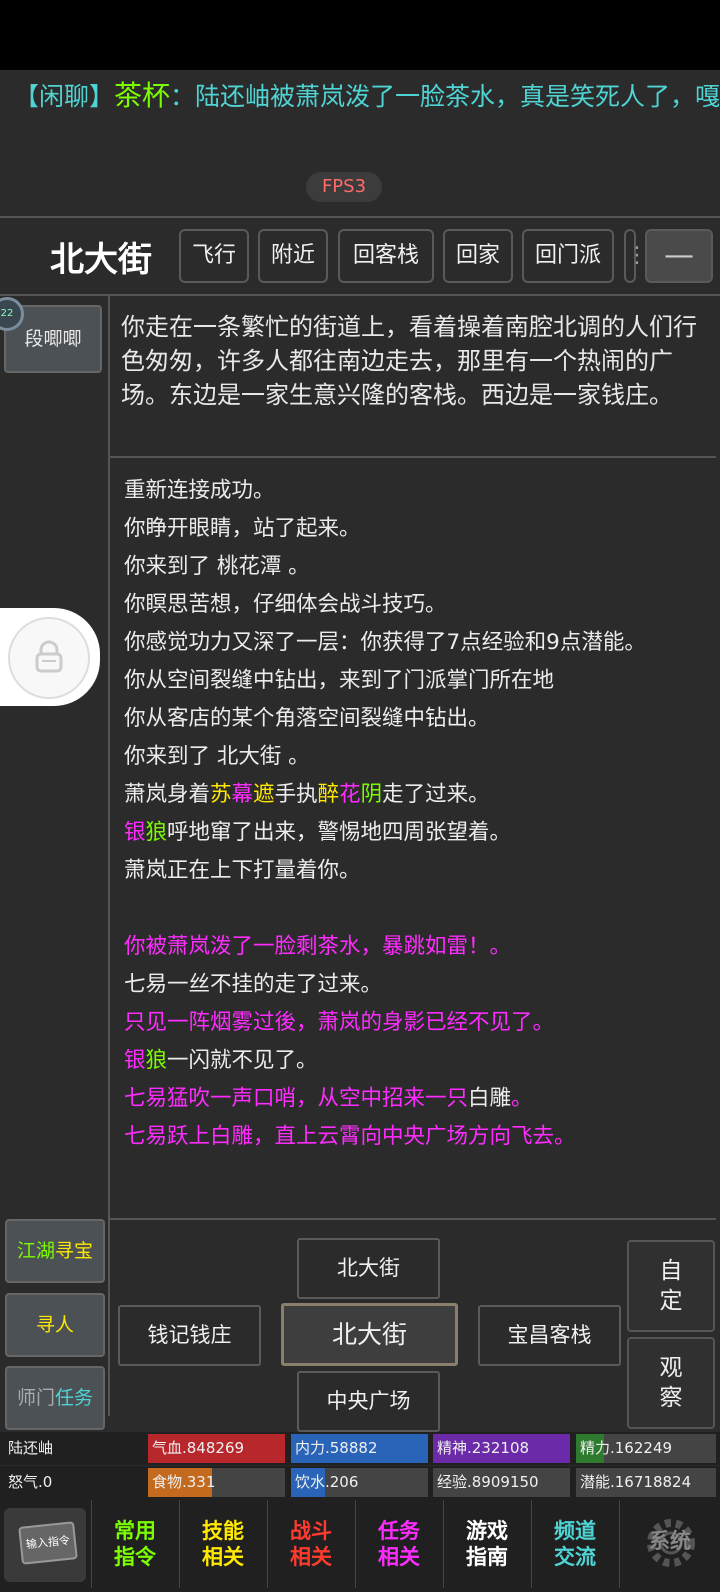 The height and width of the screenshot is (1592, 720). Describe the element at coordinates (344, 187) in the screenshot. I see `fps-badge: FPS3` at that location.